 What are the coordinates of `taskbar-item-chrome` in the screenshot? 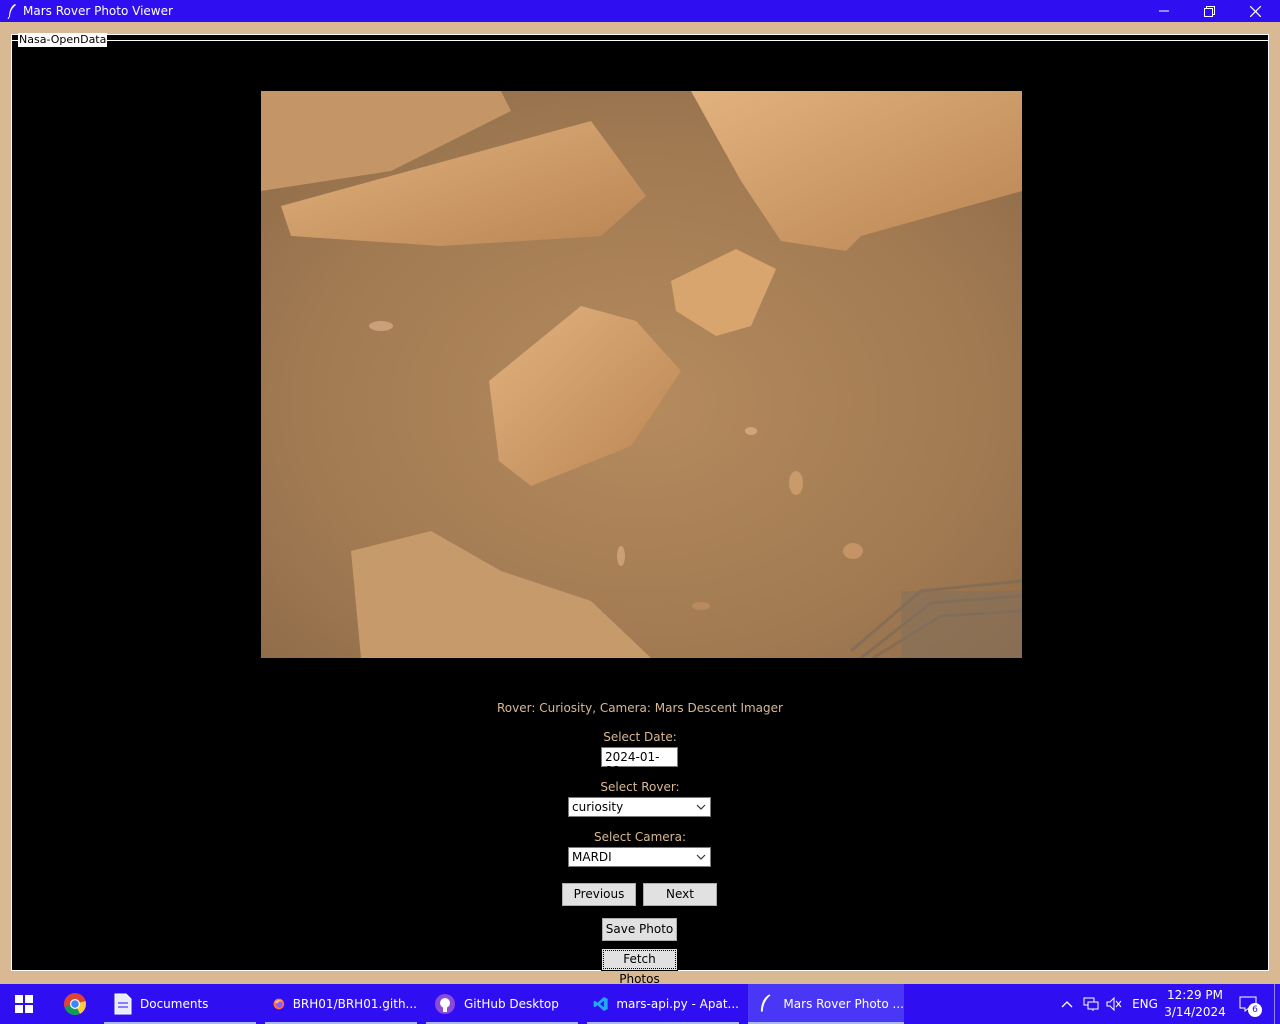 It's located at (75, 1004).